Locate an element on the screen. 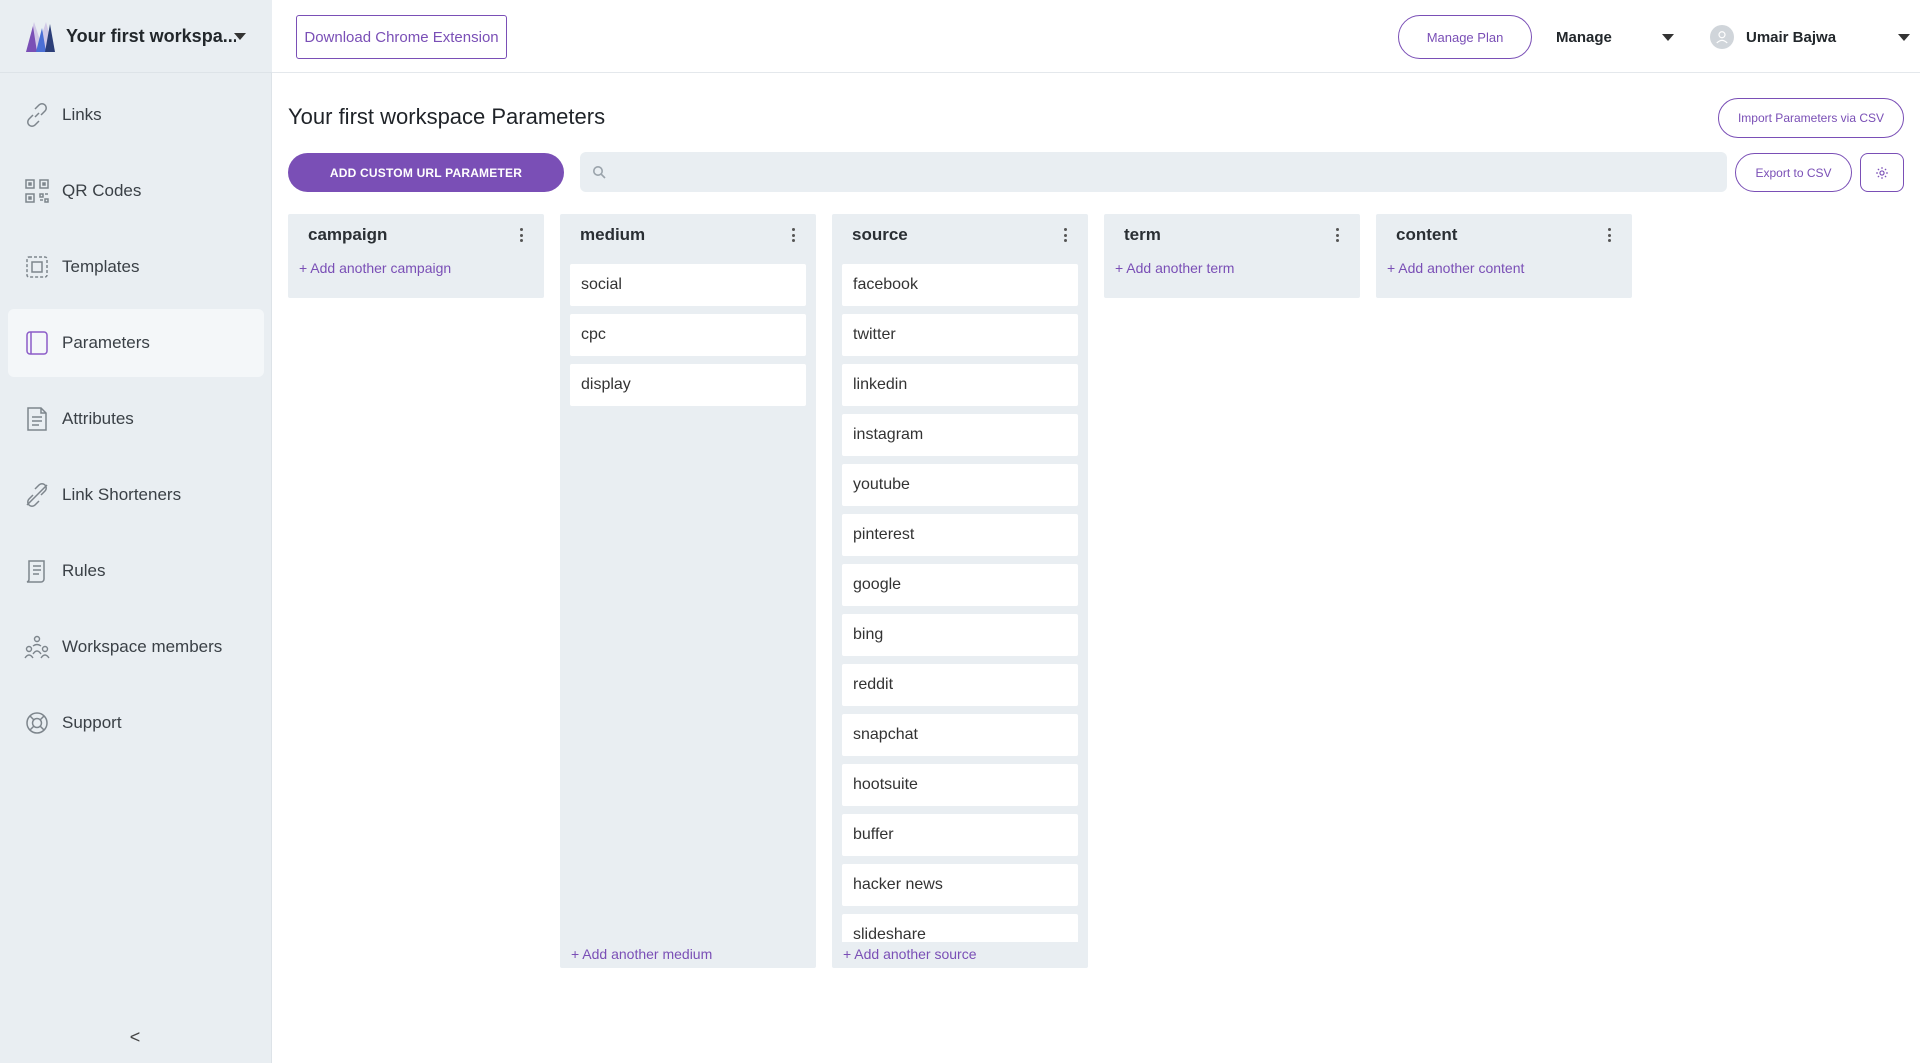  add-campaign-link: + Add another campaign is located at coordinates (416, 268).